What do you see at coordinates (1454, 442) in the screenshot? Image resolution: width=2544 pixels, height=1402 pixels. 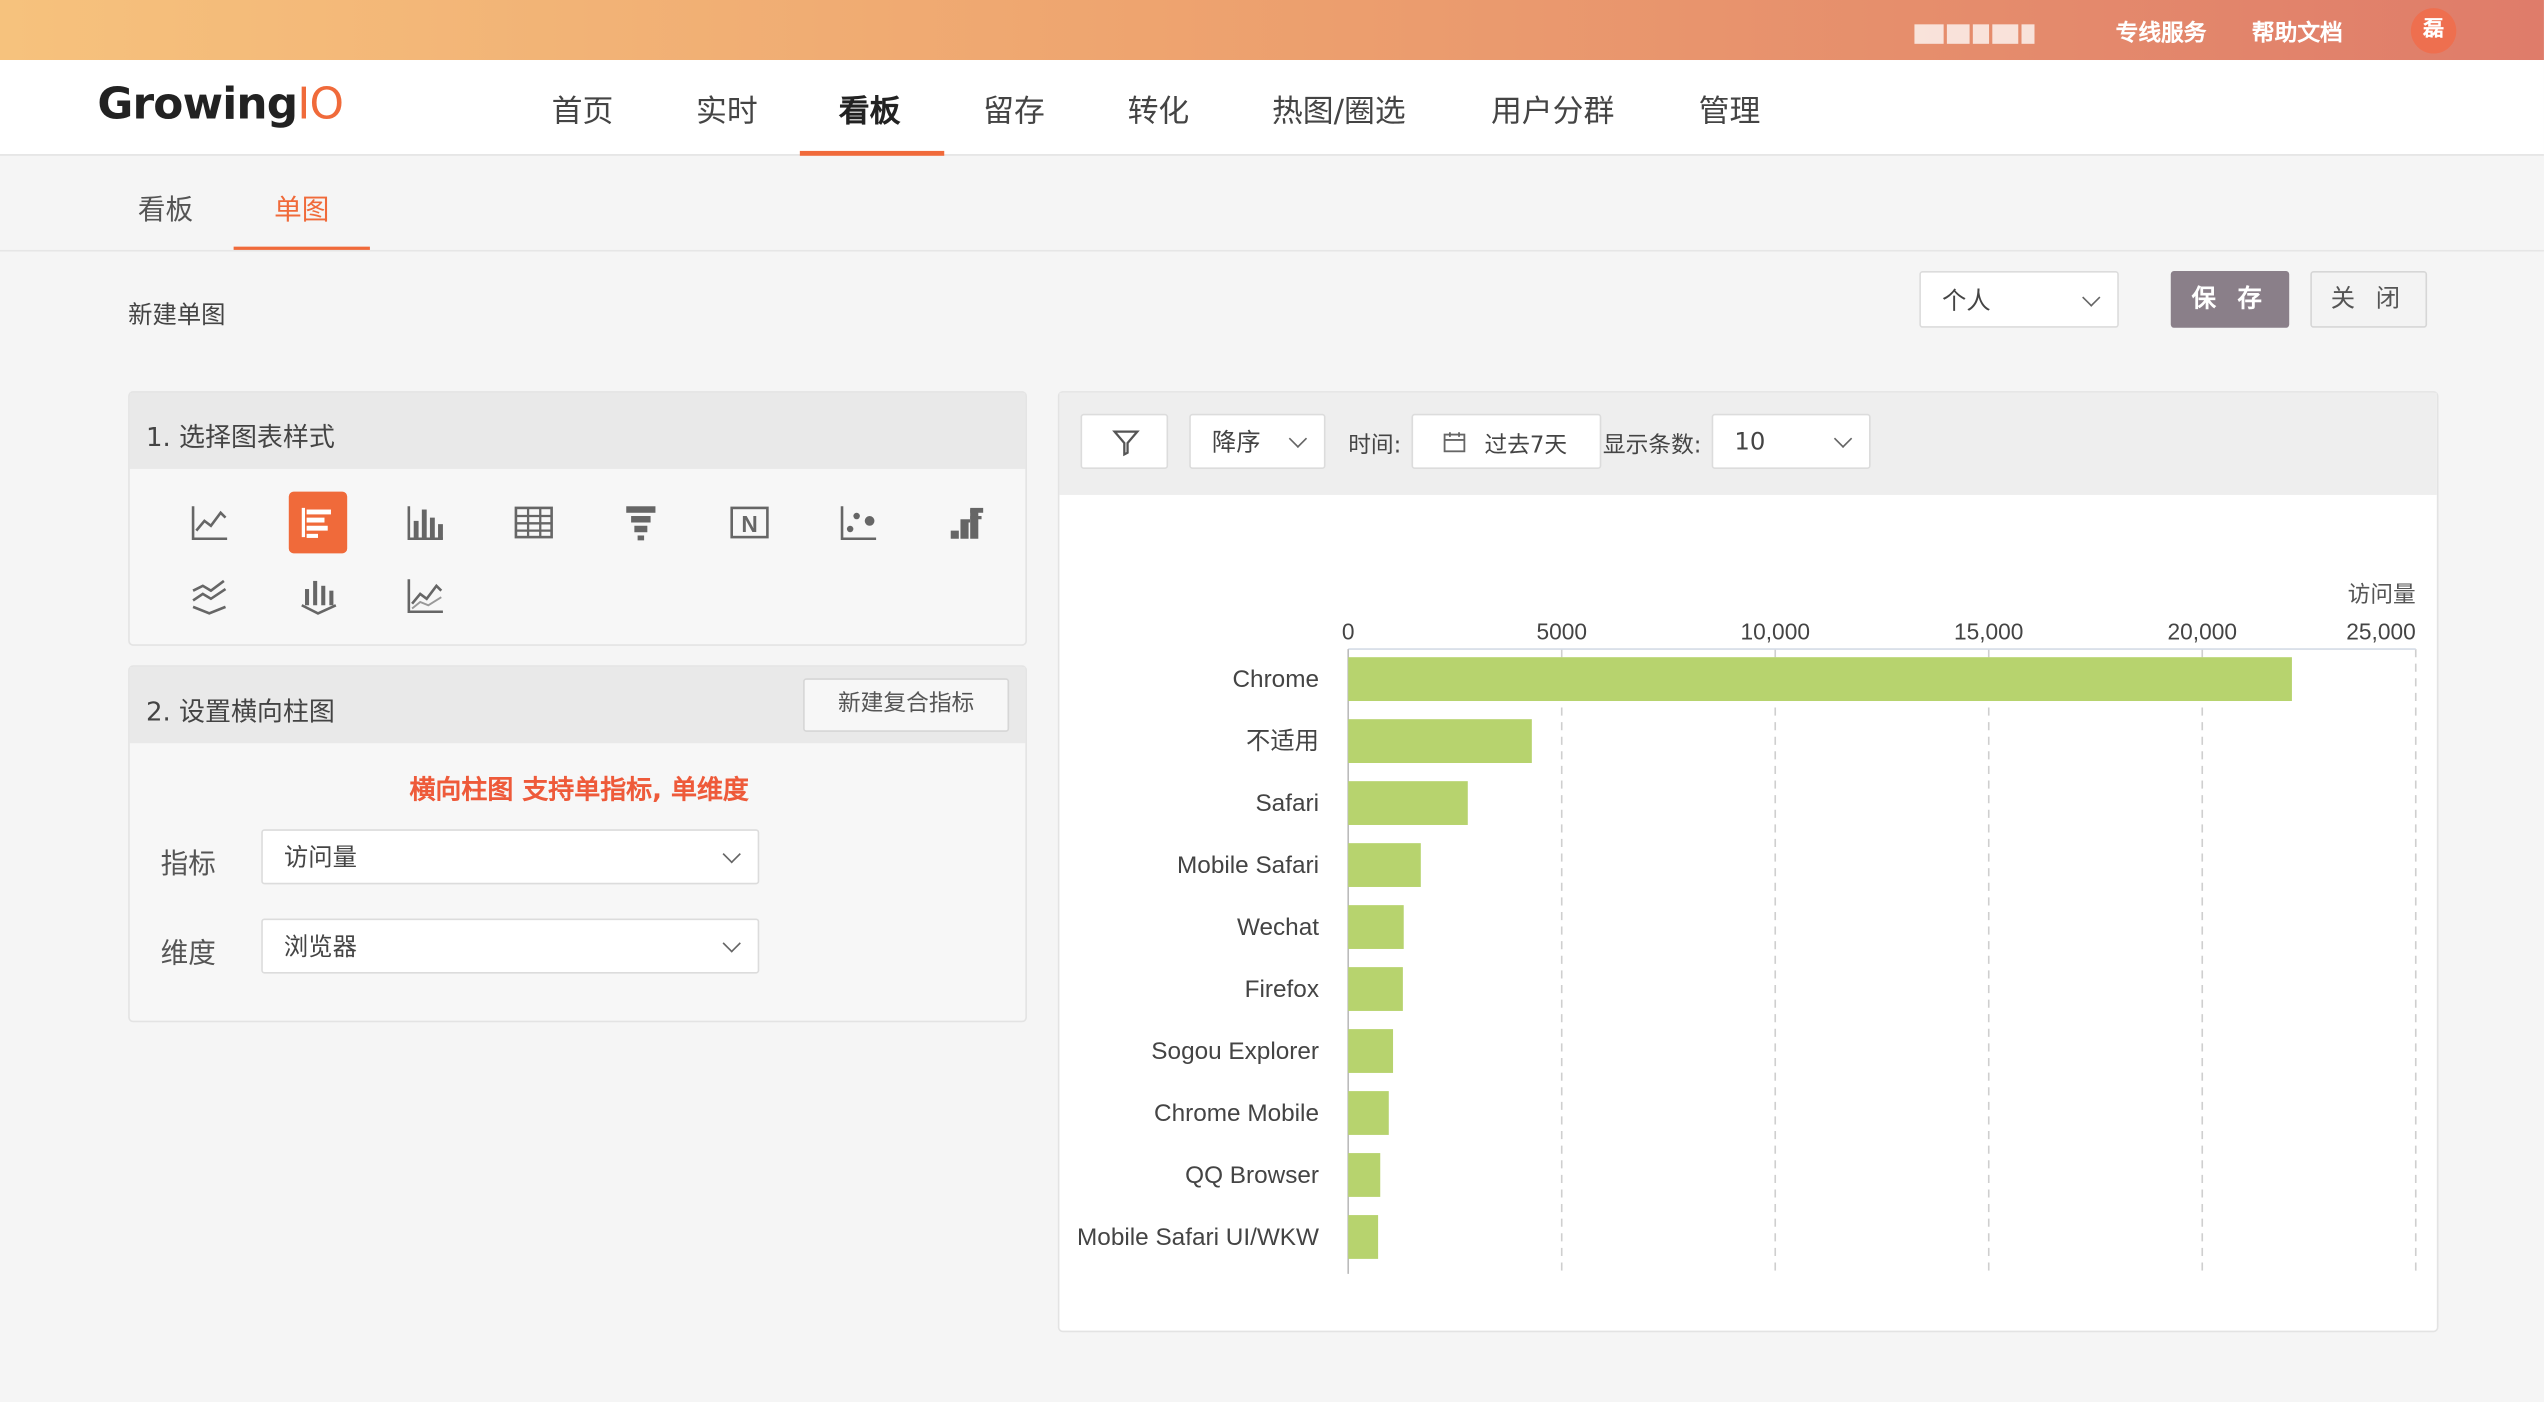 I see `calendar-icon` at bounding box center [1454, 442].